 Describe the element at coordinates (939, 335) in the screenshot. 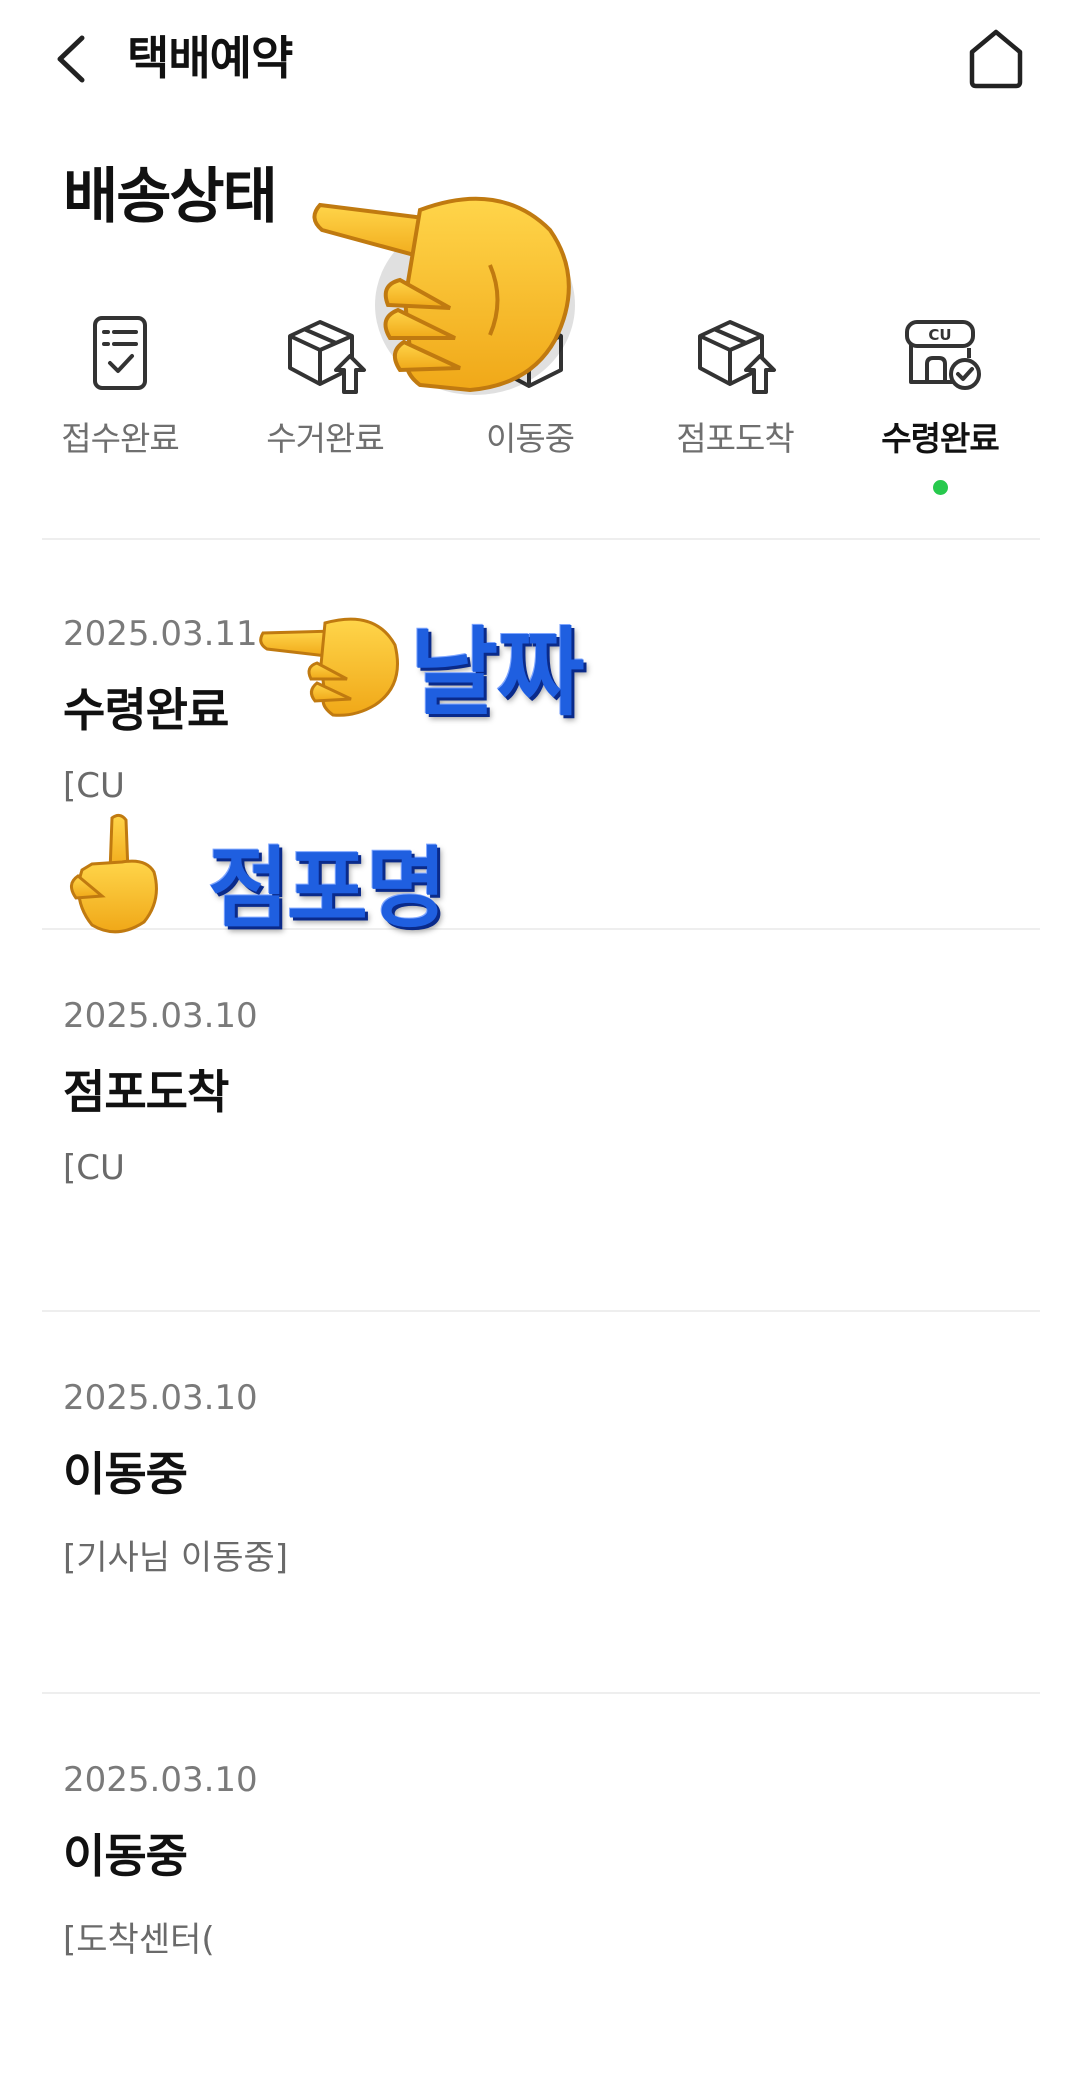

I see `svg-text: CU` at that location.